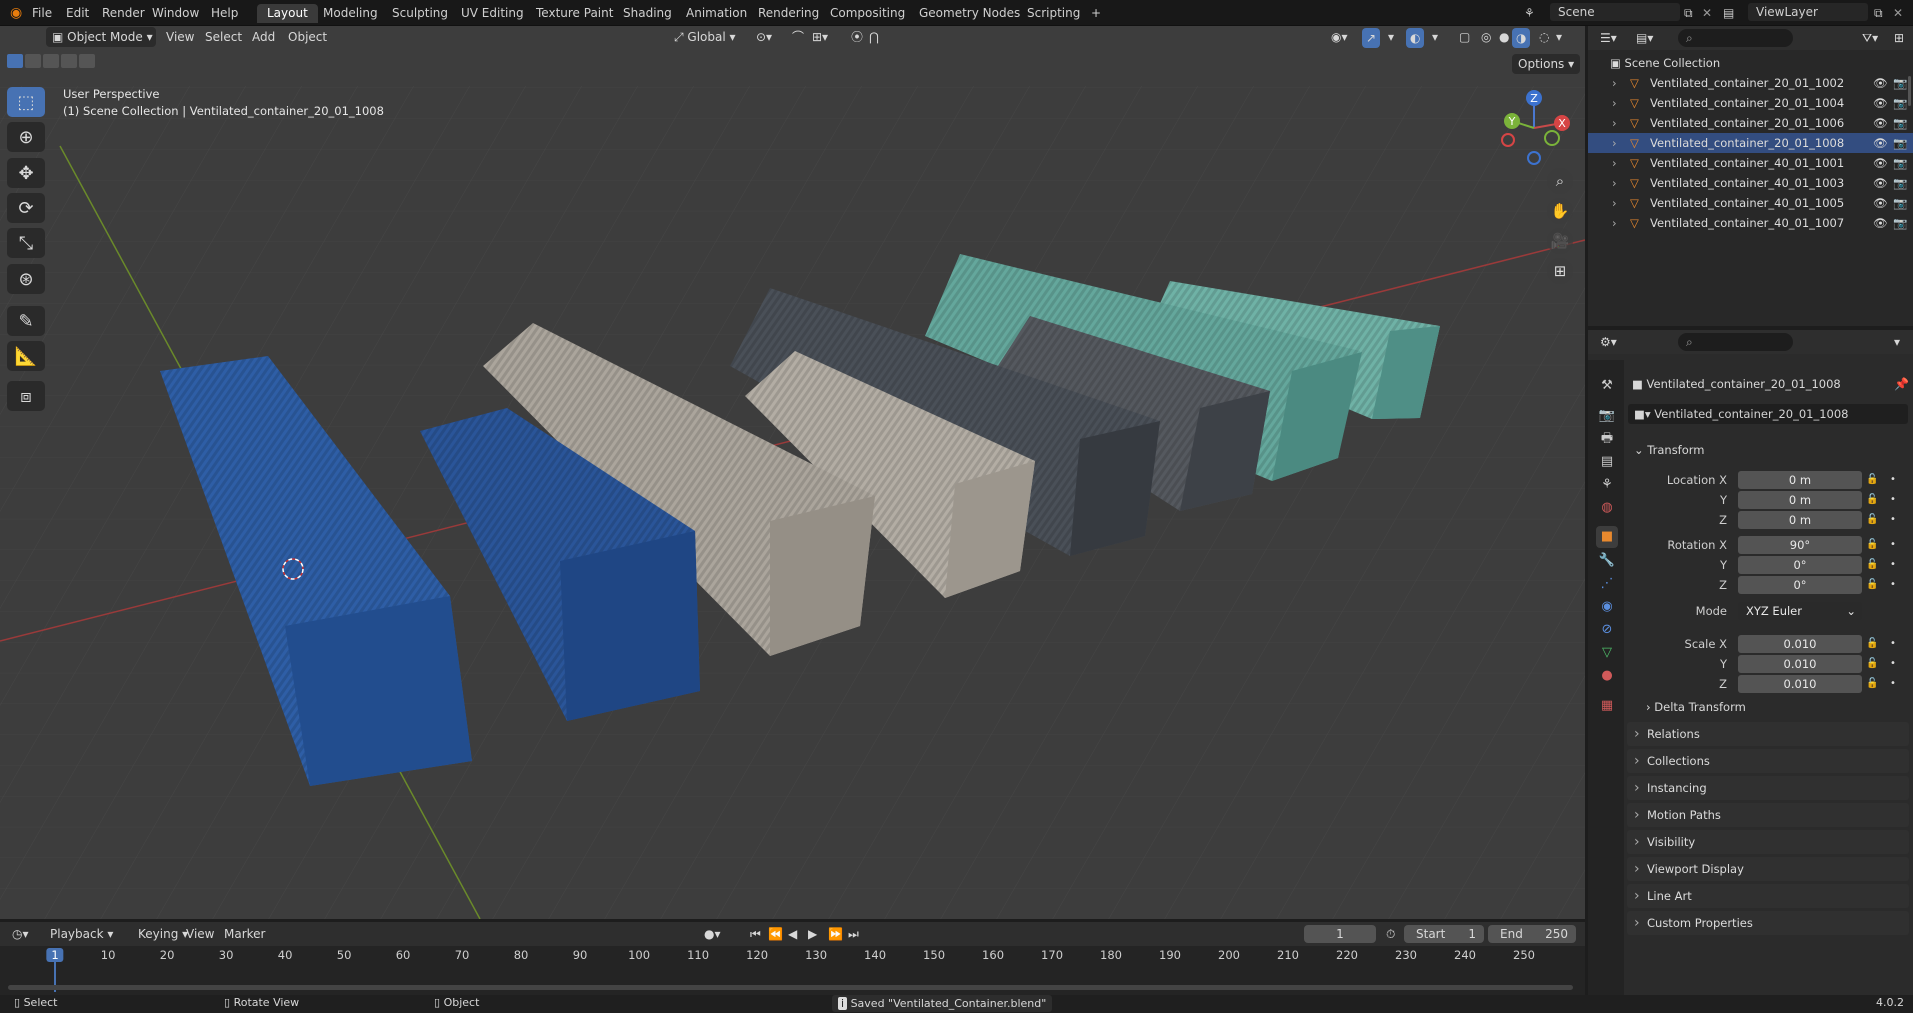 This screenshot has height=1013, width=1913. What do you see at coordinates (1750, 163) in the screenshot?
I see `outliner-item: › ▽ Ventilated_container_40_01_1001 👁 📷` at bounding box center [1750, 163].